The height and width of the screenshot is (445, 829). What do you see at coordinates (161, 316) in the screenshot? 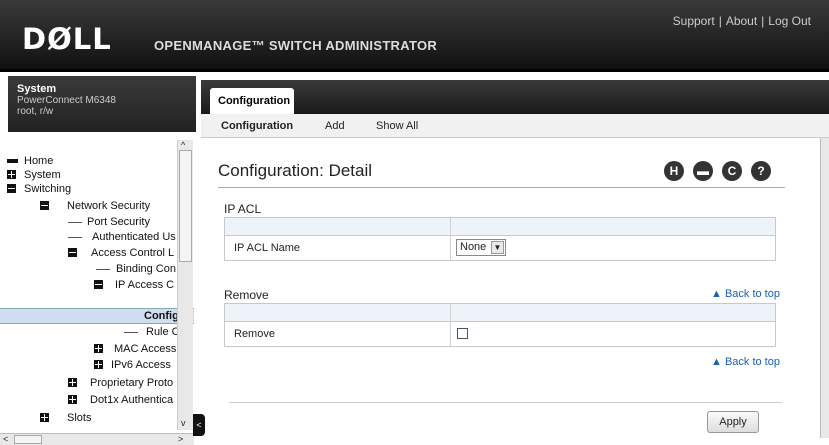
I see `tree-item-label: Config` at bounding box center [161, 316].